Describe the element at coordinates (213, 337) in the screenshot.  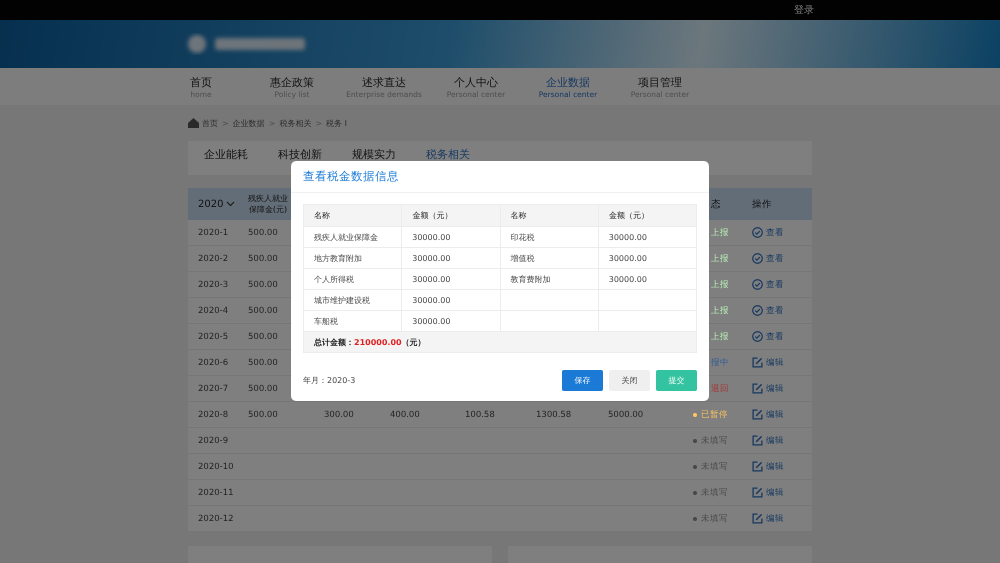
I see `table-cell-text: 2020-5` at that location.